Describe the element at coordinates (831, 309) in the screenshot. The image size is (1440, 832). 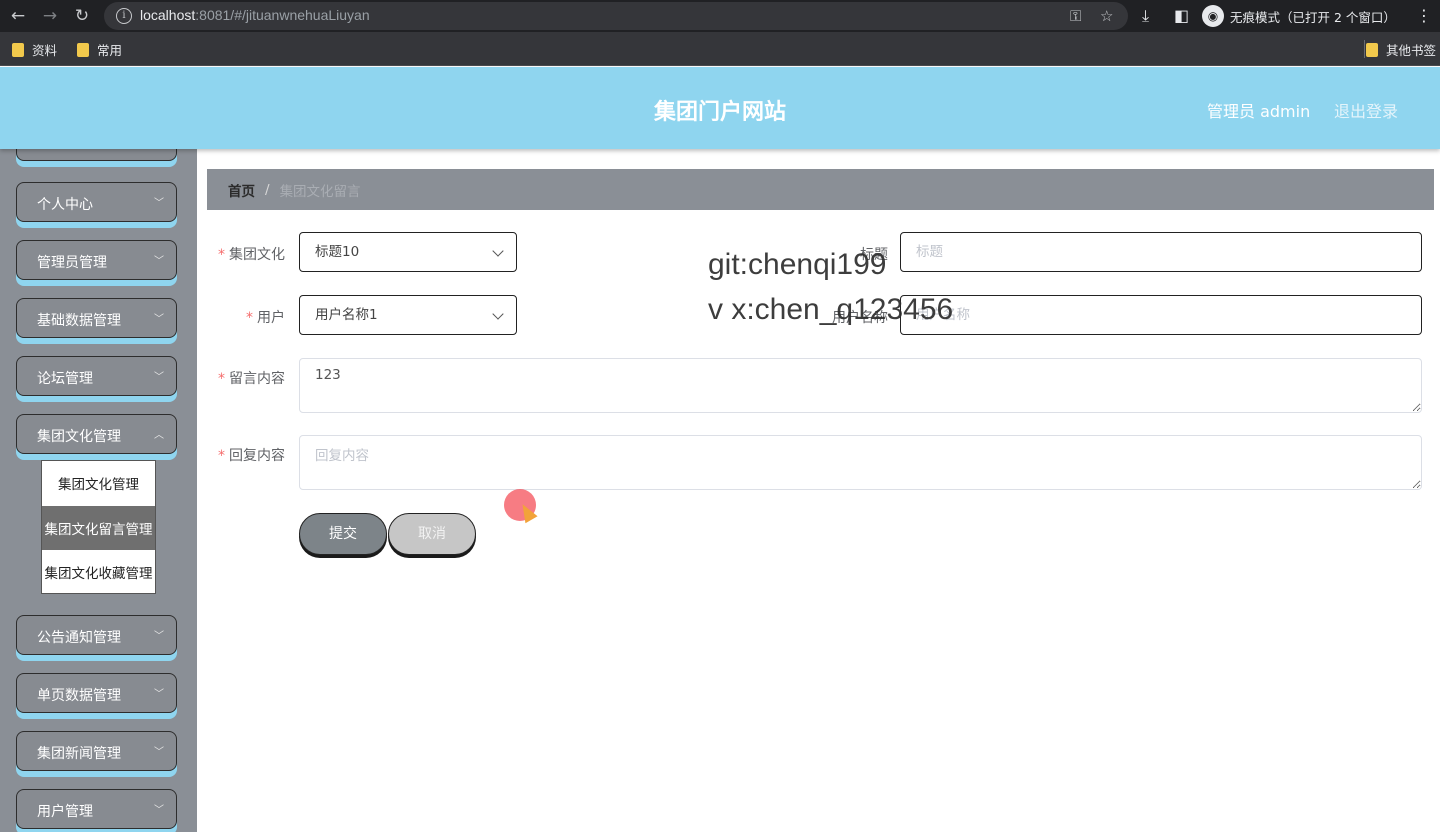
I see `watermark-wx: v x:chen_q123456` at that location.